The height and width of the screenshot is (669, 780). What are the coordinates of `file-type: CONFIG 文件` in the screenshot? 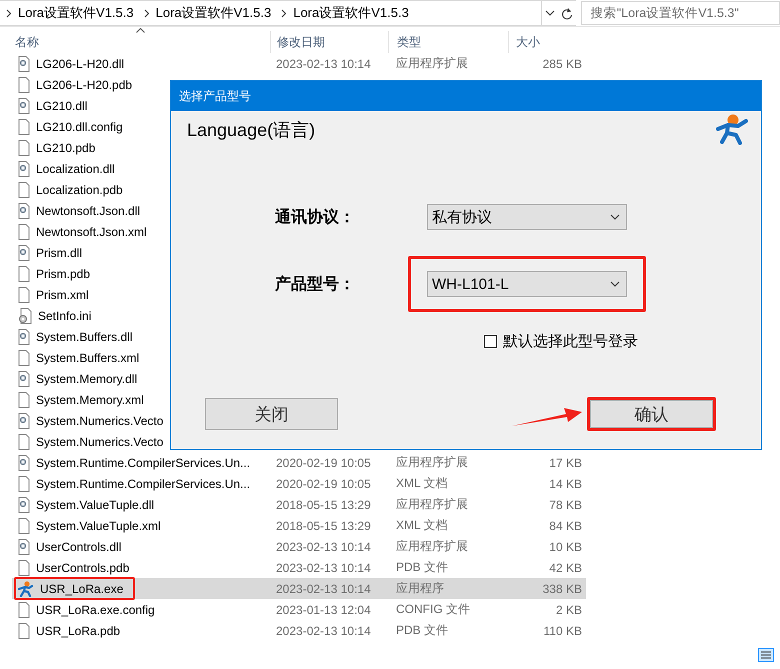 It's located at (433, 609).